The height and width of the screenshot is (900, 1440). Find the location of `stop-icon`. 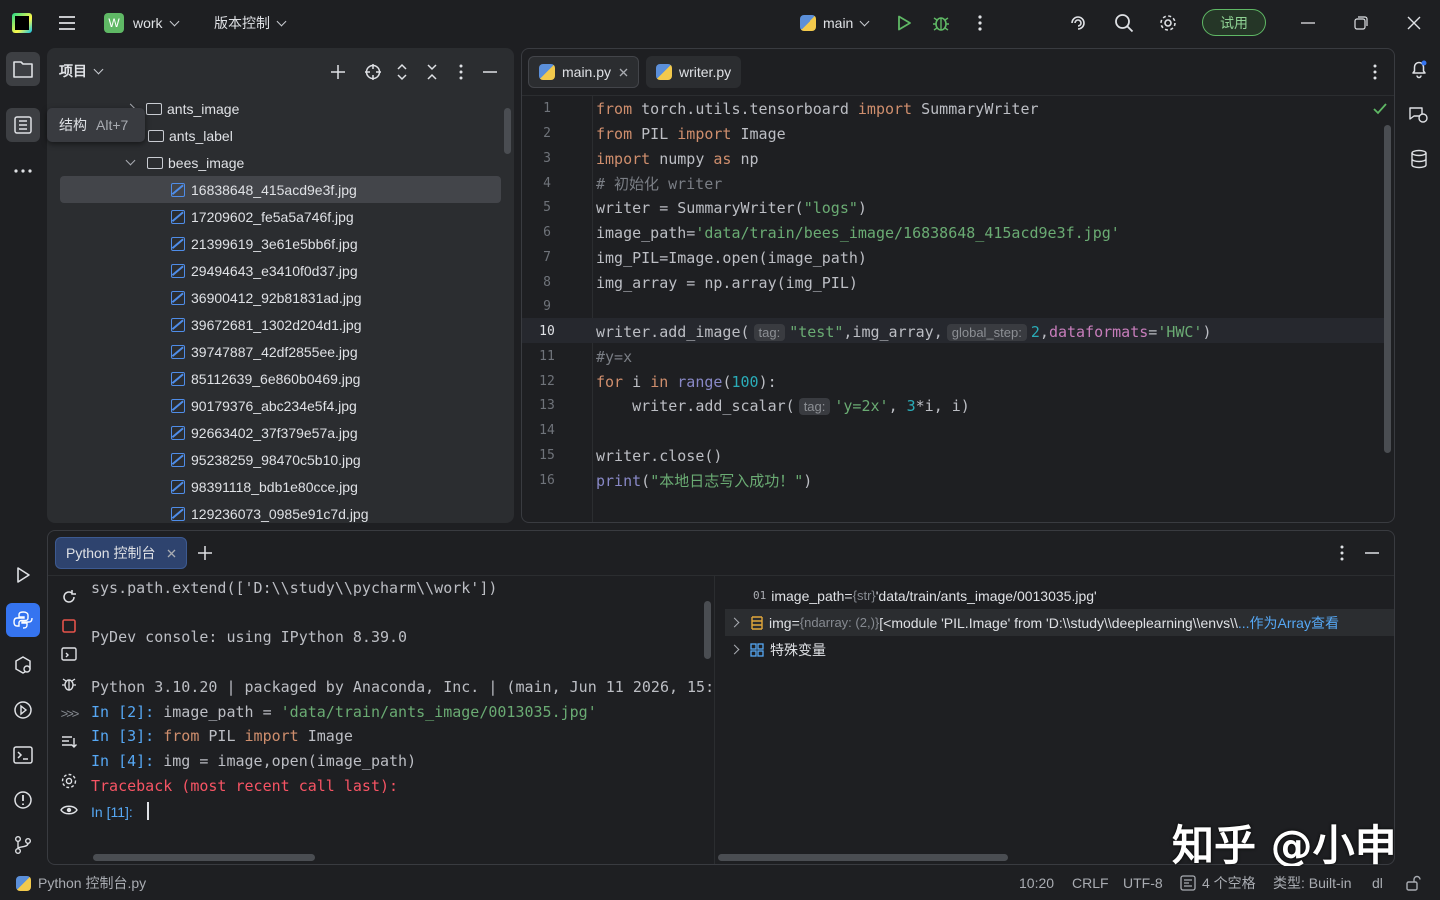

stop-icon is located at coordinates (69, 626).